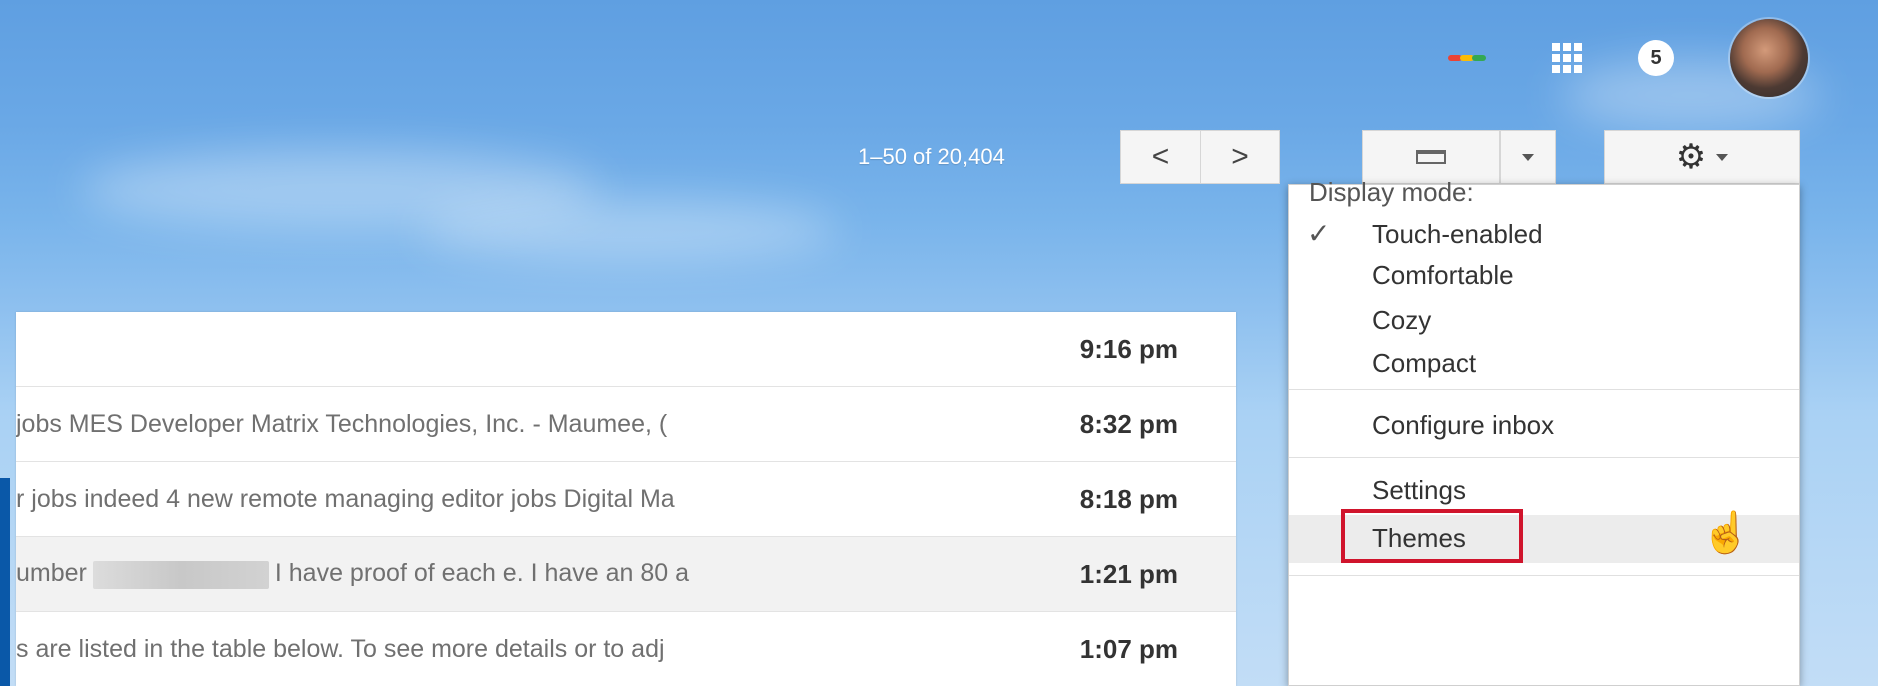  What do you see at coordinates (1544, 536) in the screenshot?
I see `menu-item-themes: Themes ☝` at bounding box center [1544, 536].